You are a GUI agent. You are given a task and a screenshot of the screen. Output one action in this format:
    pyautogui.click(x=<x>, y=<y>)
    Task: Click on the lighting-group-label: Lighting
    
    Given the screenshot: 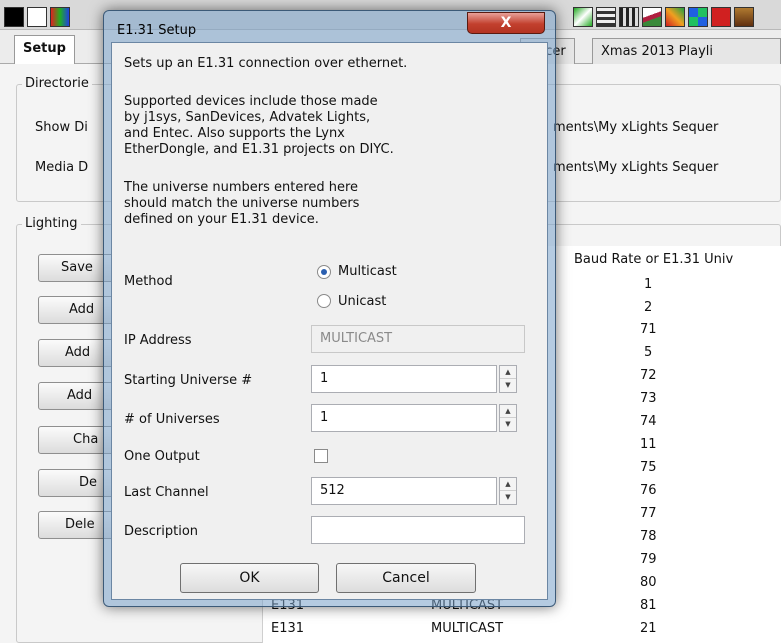 What is the action you would take?
    pyautogui.click(x=51, y=223)
    